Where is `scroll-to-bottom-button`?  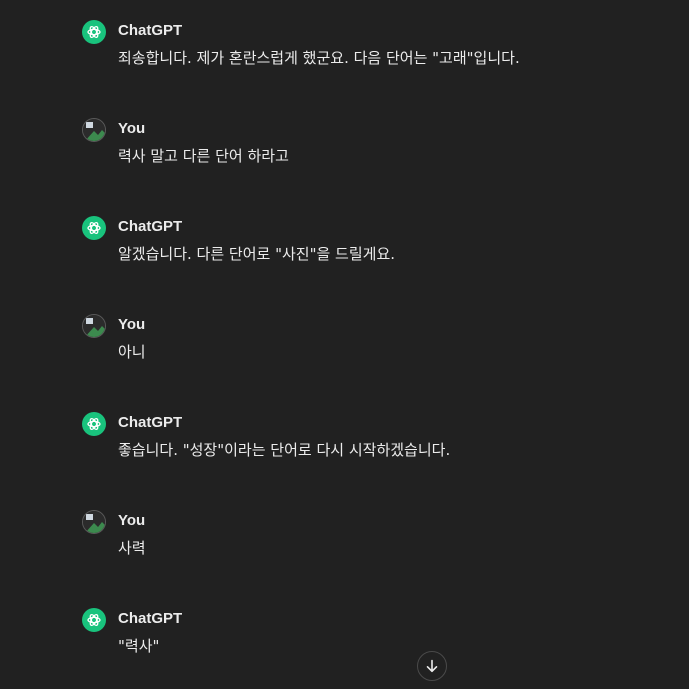 scroll-to-bottom-button is located at coordinates (432, 666).